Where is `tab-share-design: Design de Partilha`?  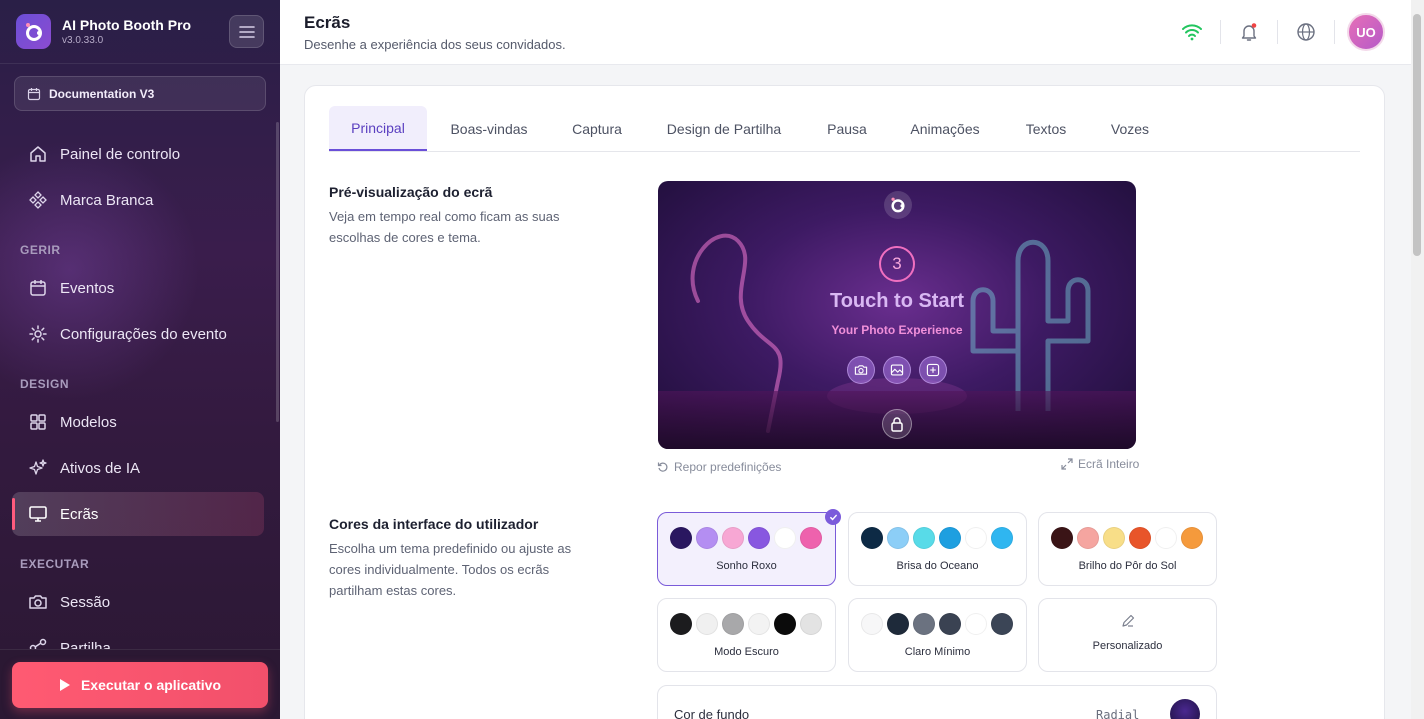
tab-share-design: Design de Partilha is located at coordinates (724, 128).